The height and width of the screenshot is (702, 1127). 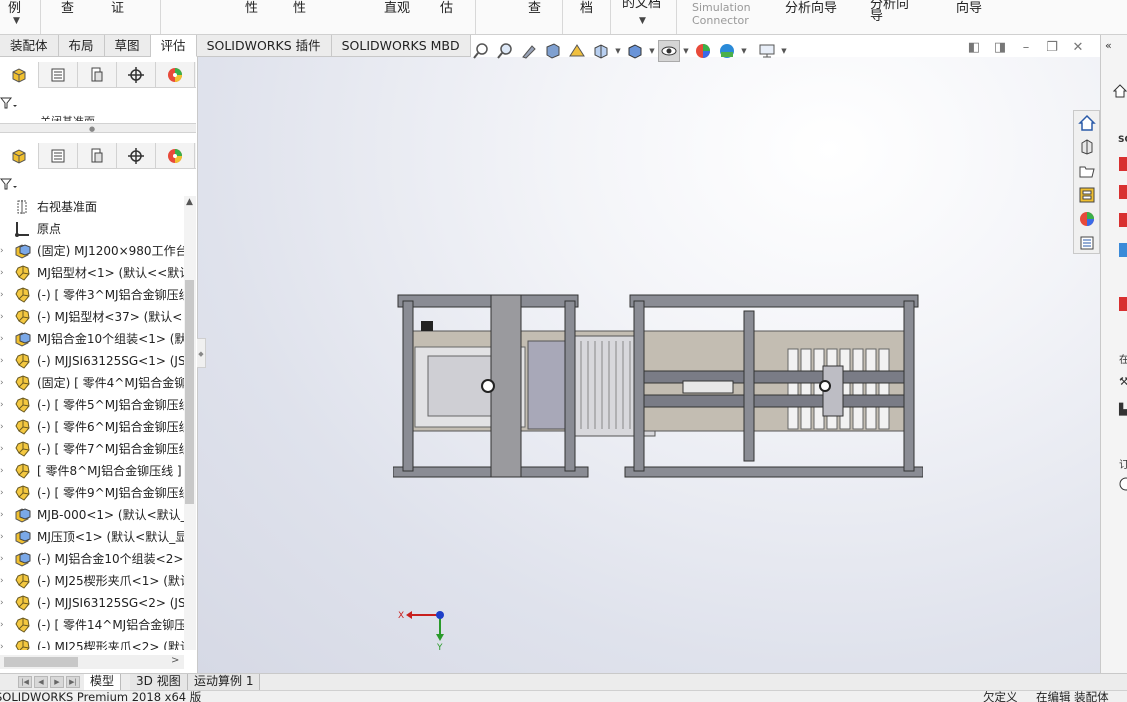 What do you see at coordinates (103, 682) in the screenshot?
I see `tab-model: 模型` at bounding box center [103, 682].